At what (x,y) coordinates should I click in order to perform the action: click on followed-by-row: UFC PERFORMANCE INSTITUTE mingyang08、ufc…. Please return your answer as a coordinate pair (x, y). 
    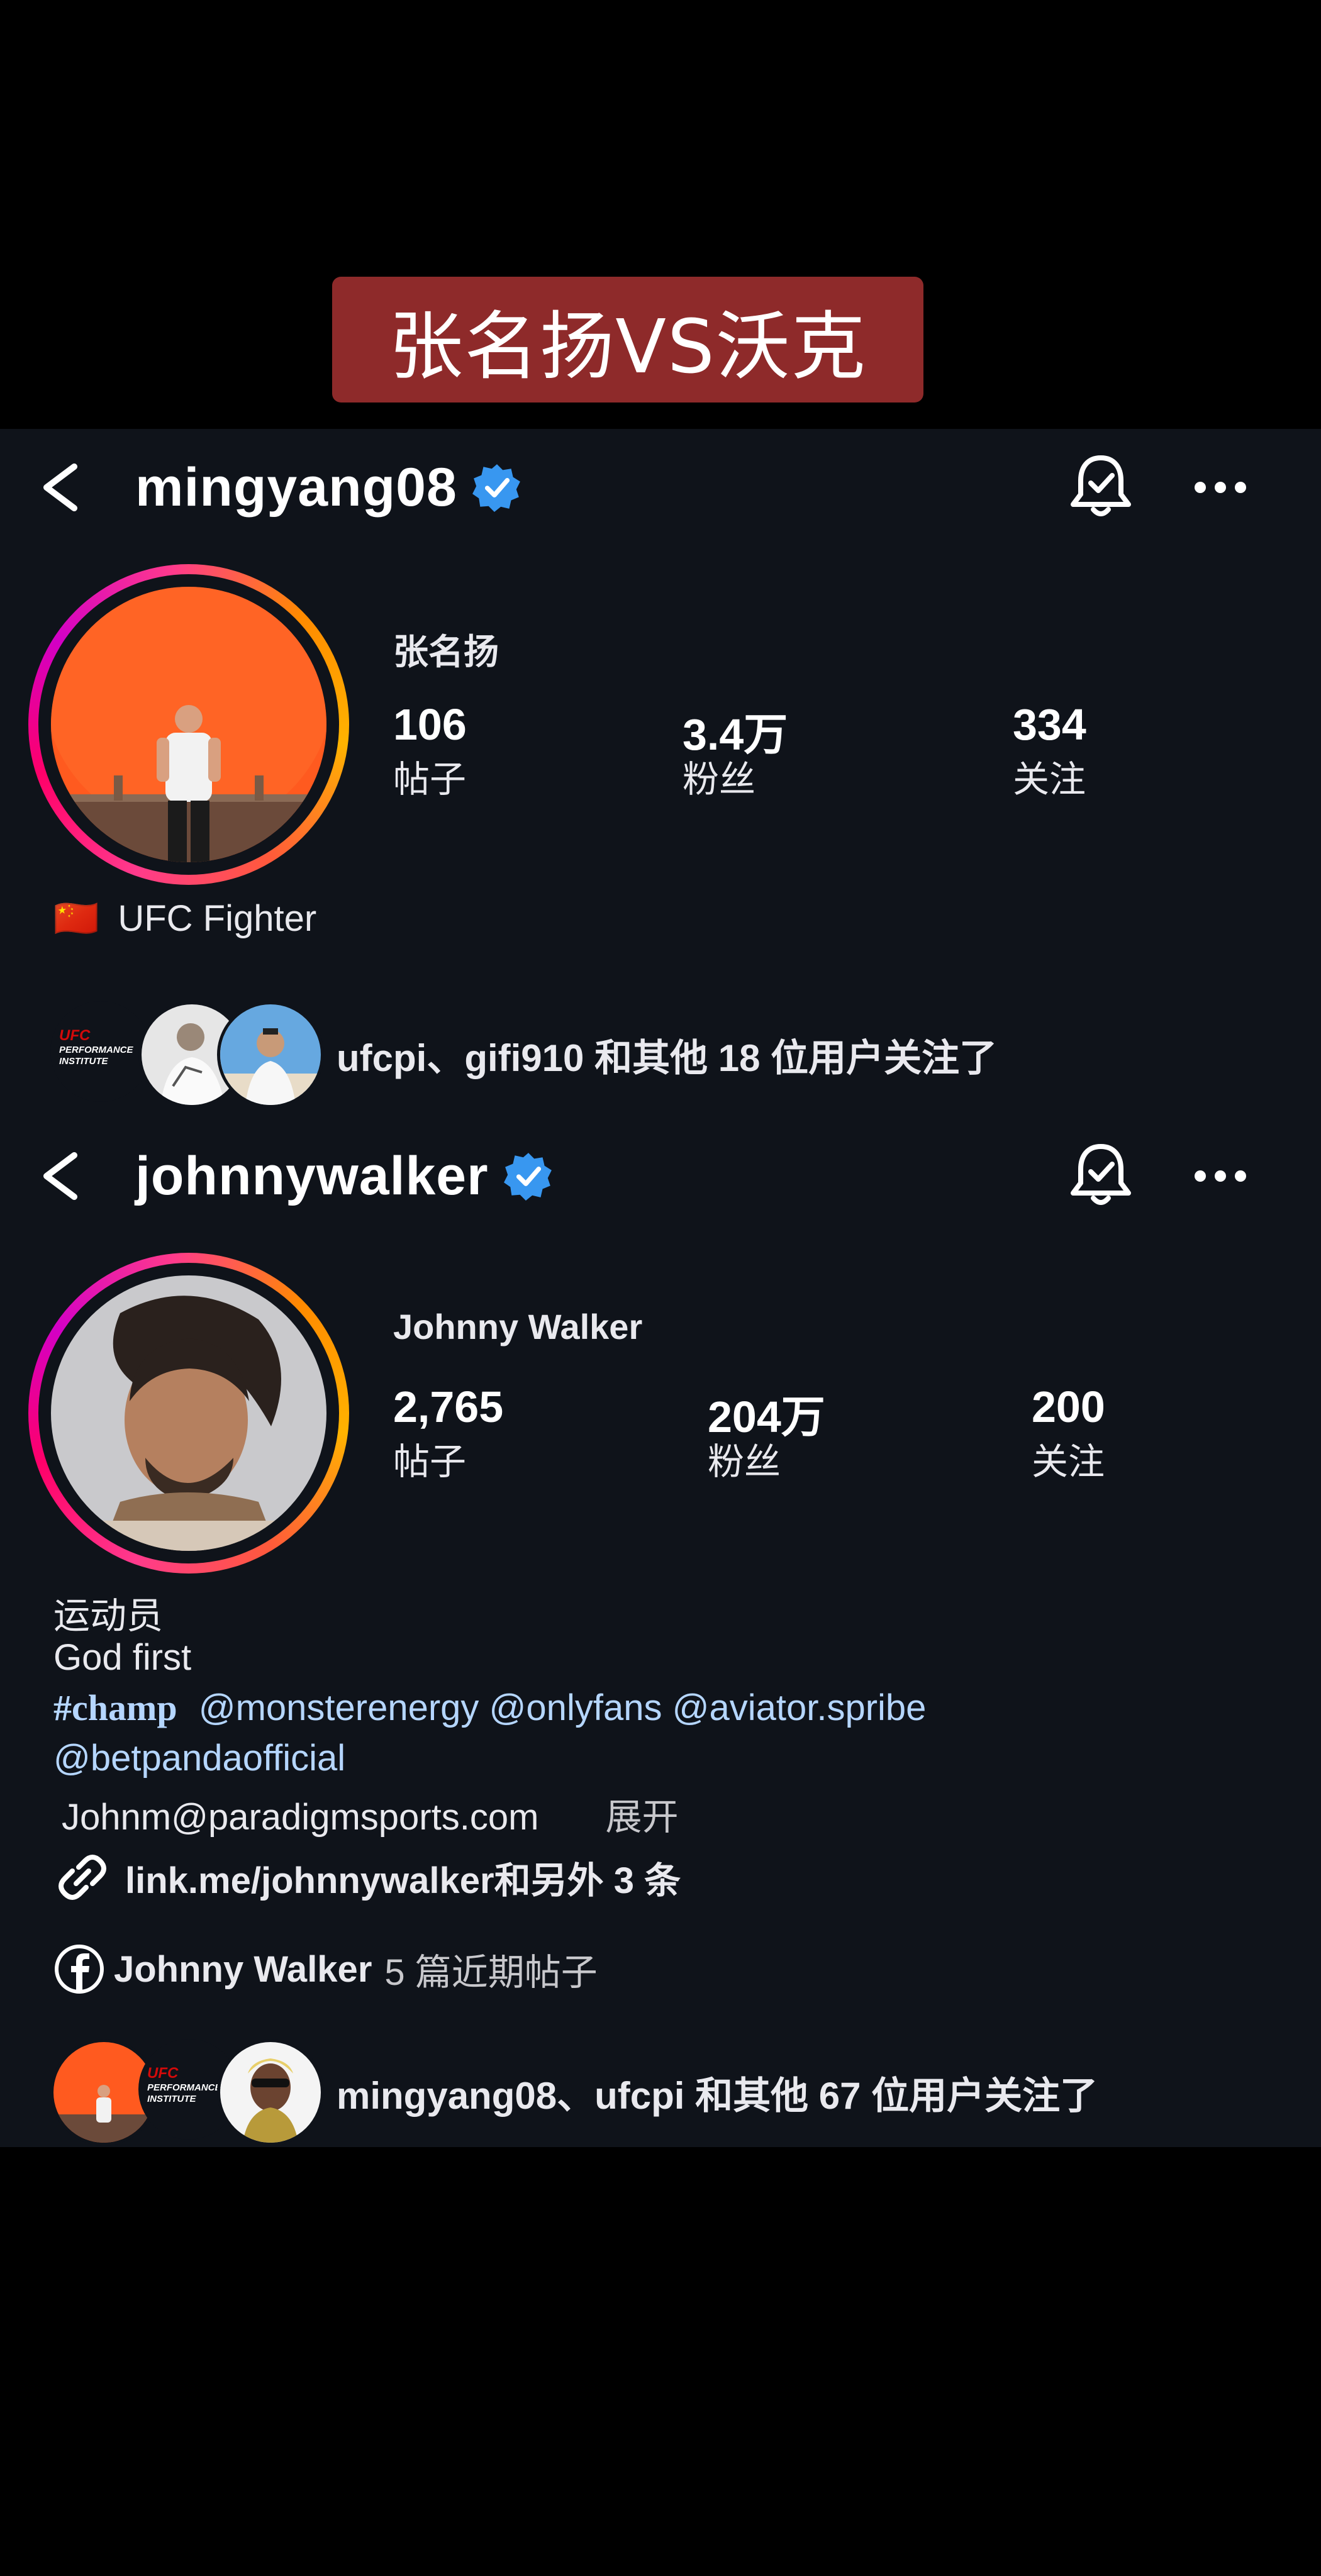
    Looking at the image, I should click on (679, 2092).